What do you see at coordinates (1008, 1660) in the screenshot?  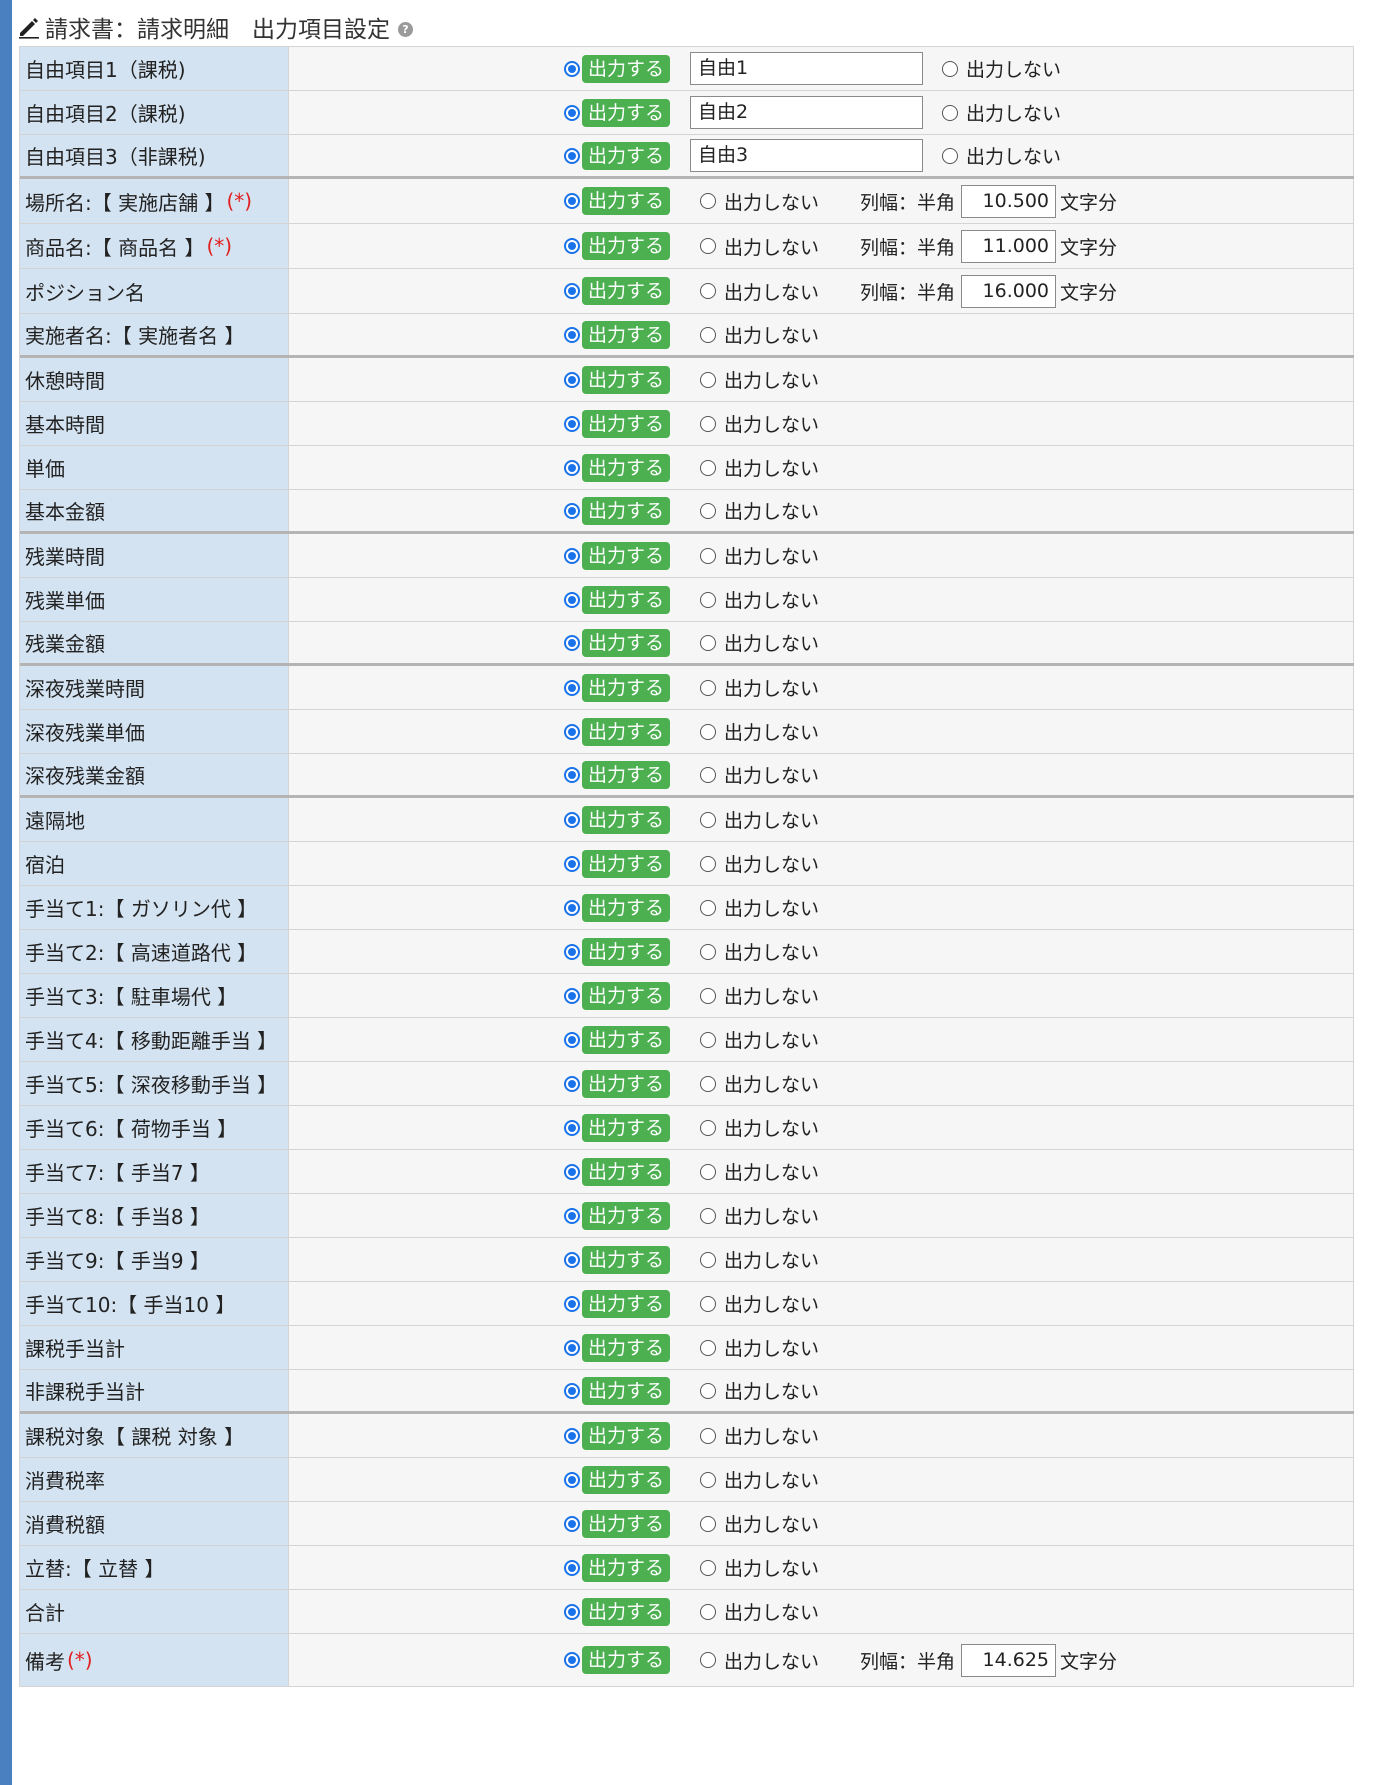 I see `column-width-input: 14.625` at bounding box center [1008, 1660].